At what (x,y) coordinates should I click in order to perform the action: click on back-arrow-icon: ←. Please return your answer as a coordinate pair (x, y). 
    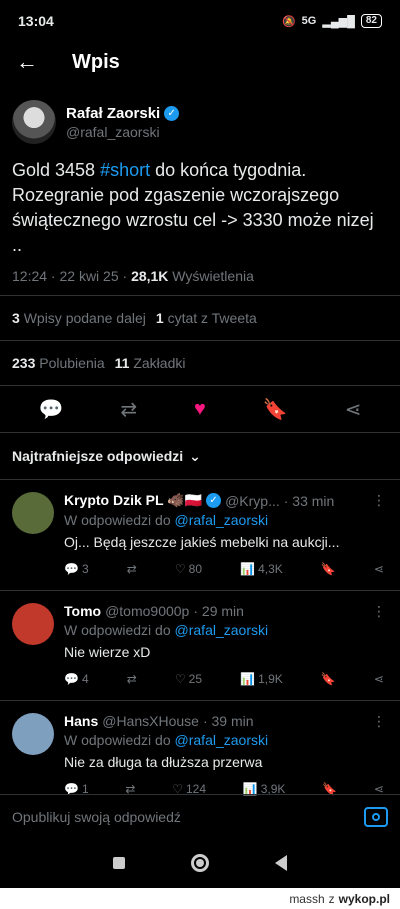
    Looking at the image, I should click on (31, 62).